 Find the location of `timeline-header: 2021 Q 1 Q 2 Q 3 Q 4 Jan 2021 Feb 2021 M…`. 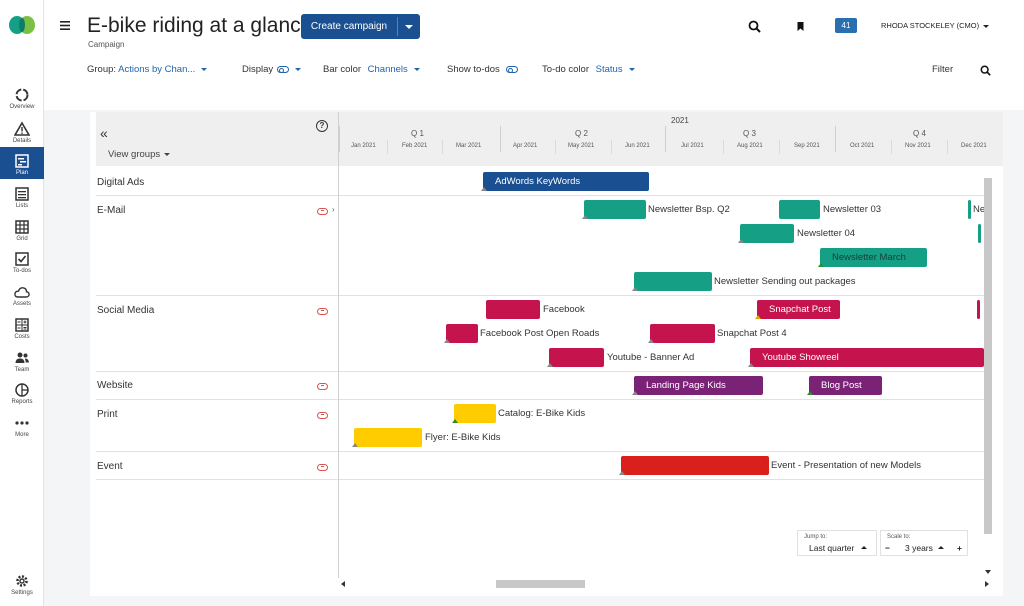

timeline-header: 2021 Q 1 Q 2 Q 3 Q 4 Jan 2021 Feb 2021 M… is located at coordinates (670, 139).